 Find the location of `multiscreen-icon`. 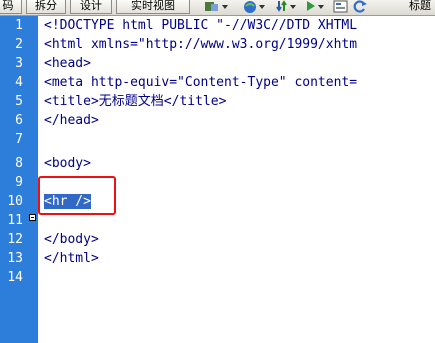

multiscreen-icon is located at coordinates (217, 6).